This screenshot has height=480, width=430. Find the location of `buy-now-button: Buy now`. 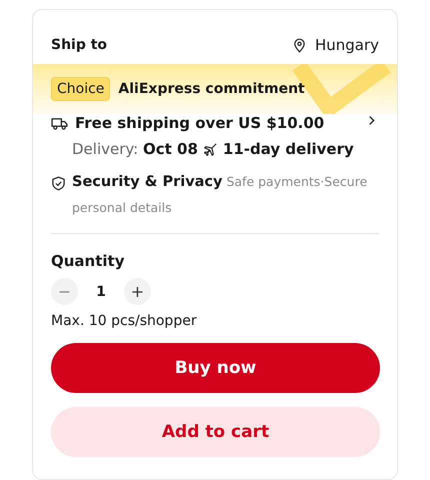

buy-now-button: Buy now is located at coordinates (215, 368).